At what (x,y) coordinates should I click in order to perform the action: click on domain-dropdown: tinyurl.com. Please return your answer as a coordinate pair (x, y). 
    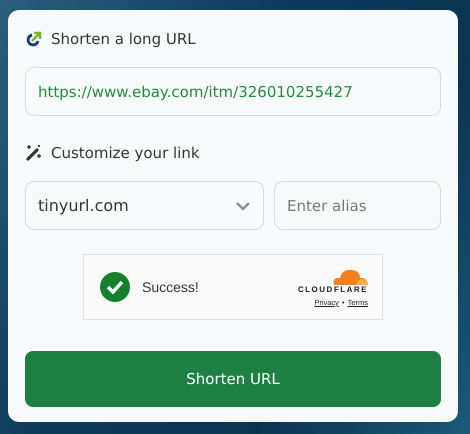
    Looking at the image, I should click on (144, 205).